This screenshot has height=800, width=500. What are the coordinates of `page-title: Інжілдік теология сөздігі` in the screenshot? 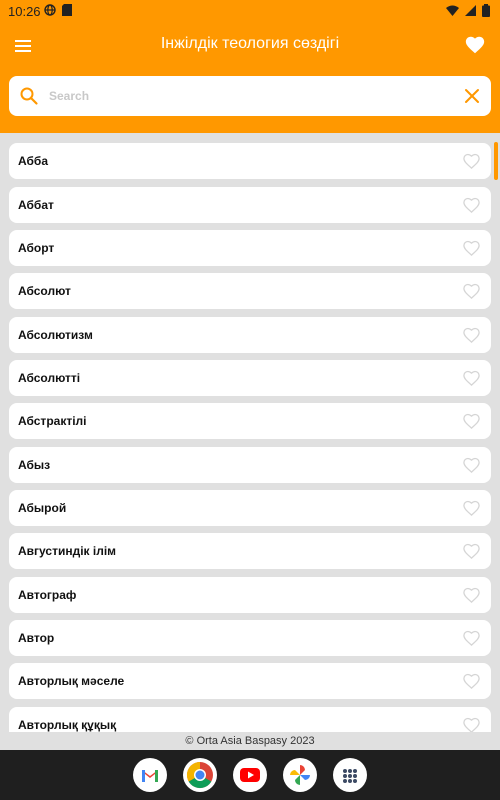 It's located at (250, 43).